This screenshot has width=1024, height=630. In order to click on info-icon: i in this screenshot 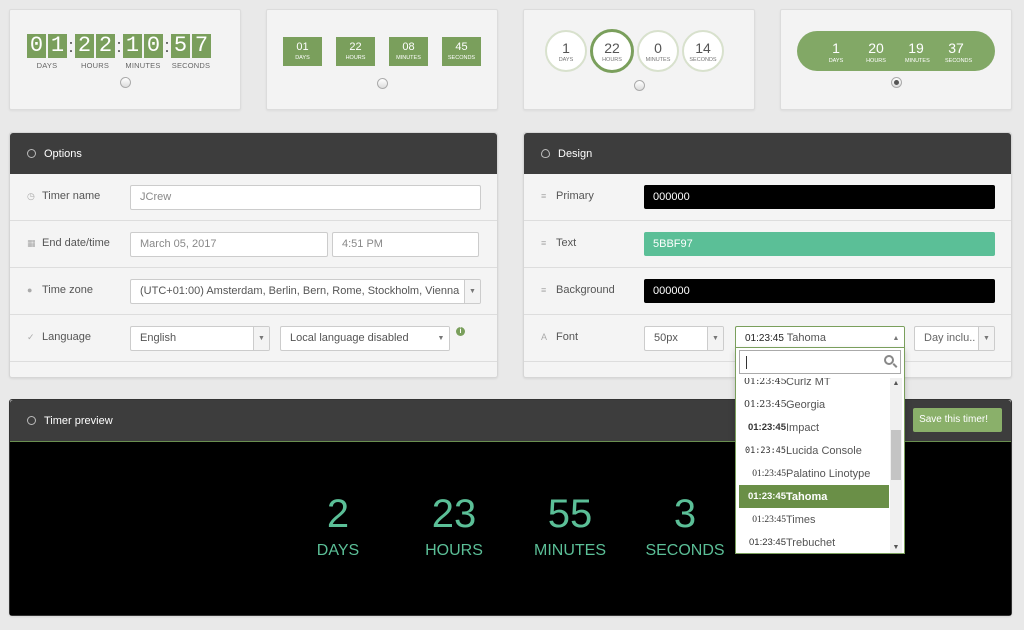, I will do `click(460, 331)`.